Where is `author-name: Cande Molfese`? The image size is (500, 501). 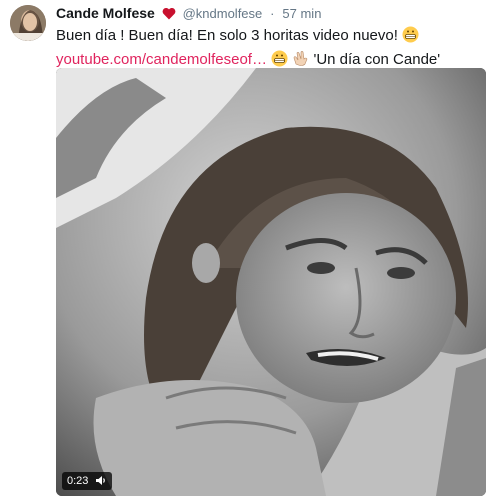 author-name: Cande Molfese is located at coordinates (105, 13).